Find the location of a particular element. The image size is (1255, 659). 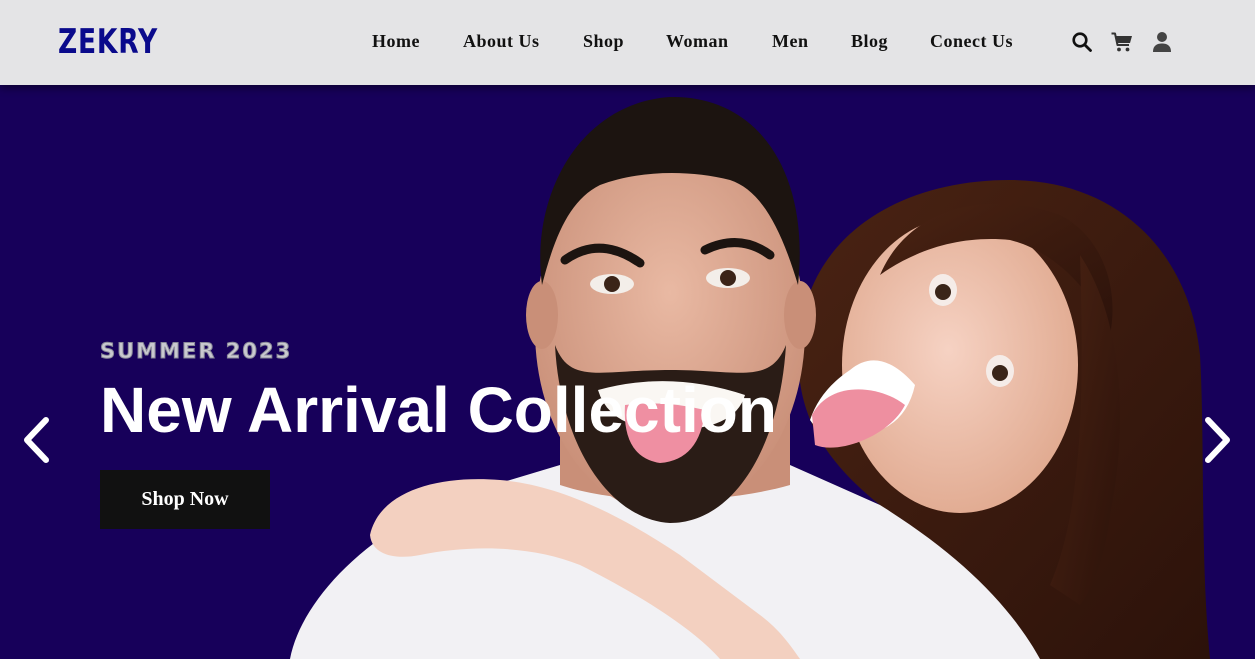

nav-item-woman: Woman is located at coordinates (697, 41).